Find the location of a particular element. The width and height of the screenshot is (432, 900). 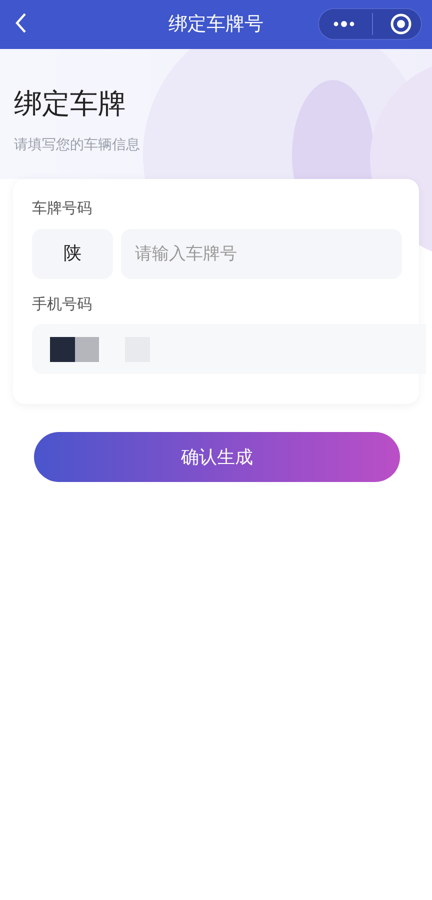

phone-input is located at coordinates (229, 349).